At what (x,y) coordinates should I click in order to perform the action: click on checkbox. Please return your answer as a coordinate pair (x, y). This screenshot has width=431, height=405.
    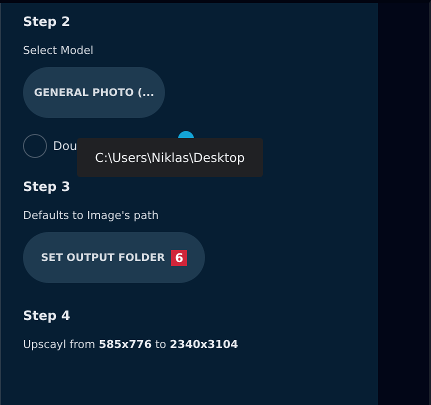
    Looking at the image, I should click on (35, 146).